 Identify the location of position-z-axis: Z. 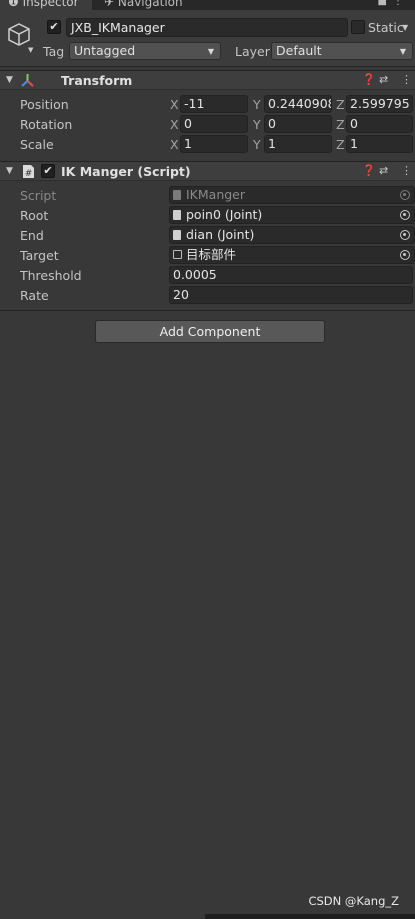
(340, 104).